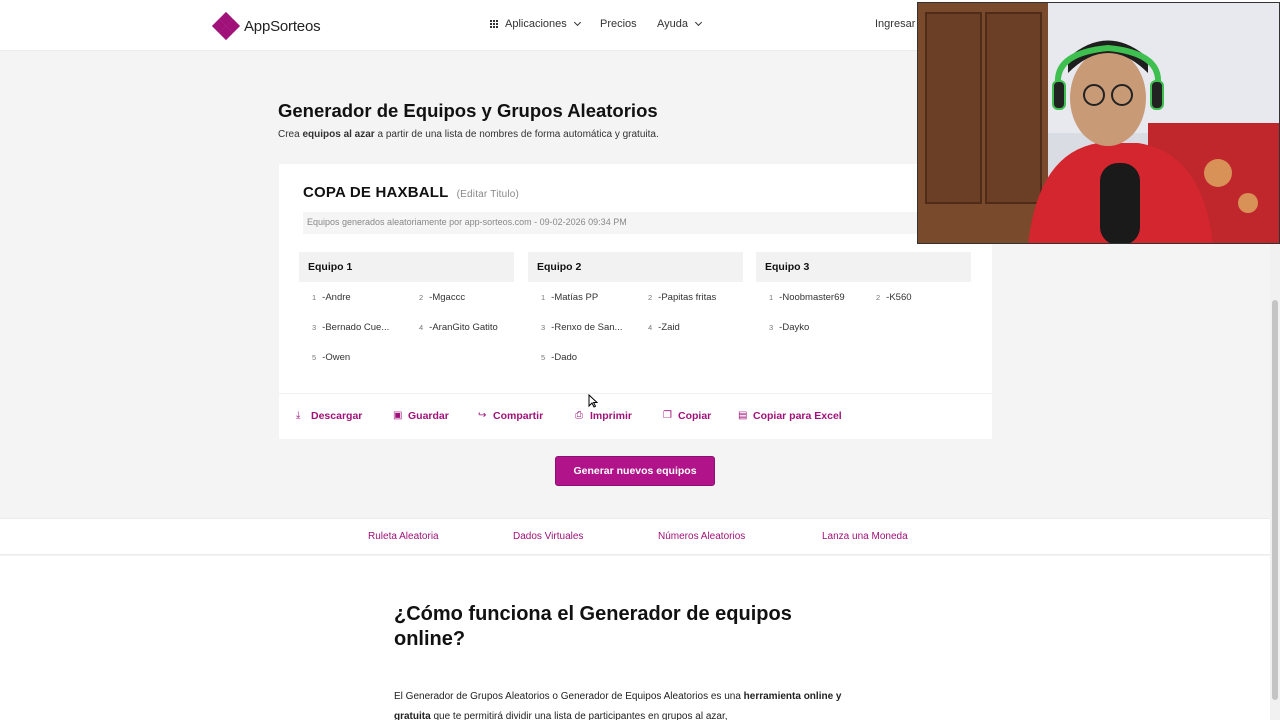  What do you see at coordinates (570, 297) in the screenshot?
I see `team-member: 1 -Matías PP` at bounding box center [570, 297].